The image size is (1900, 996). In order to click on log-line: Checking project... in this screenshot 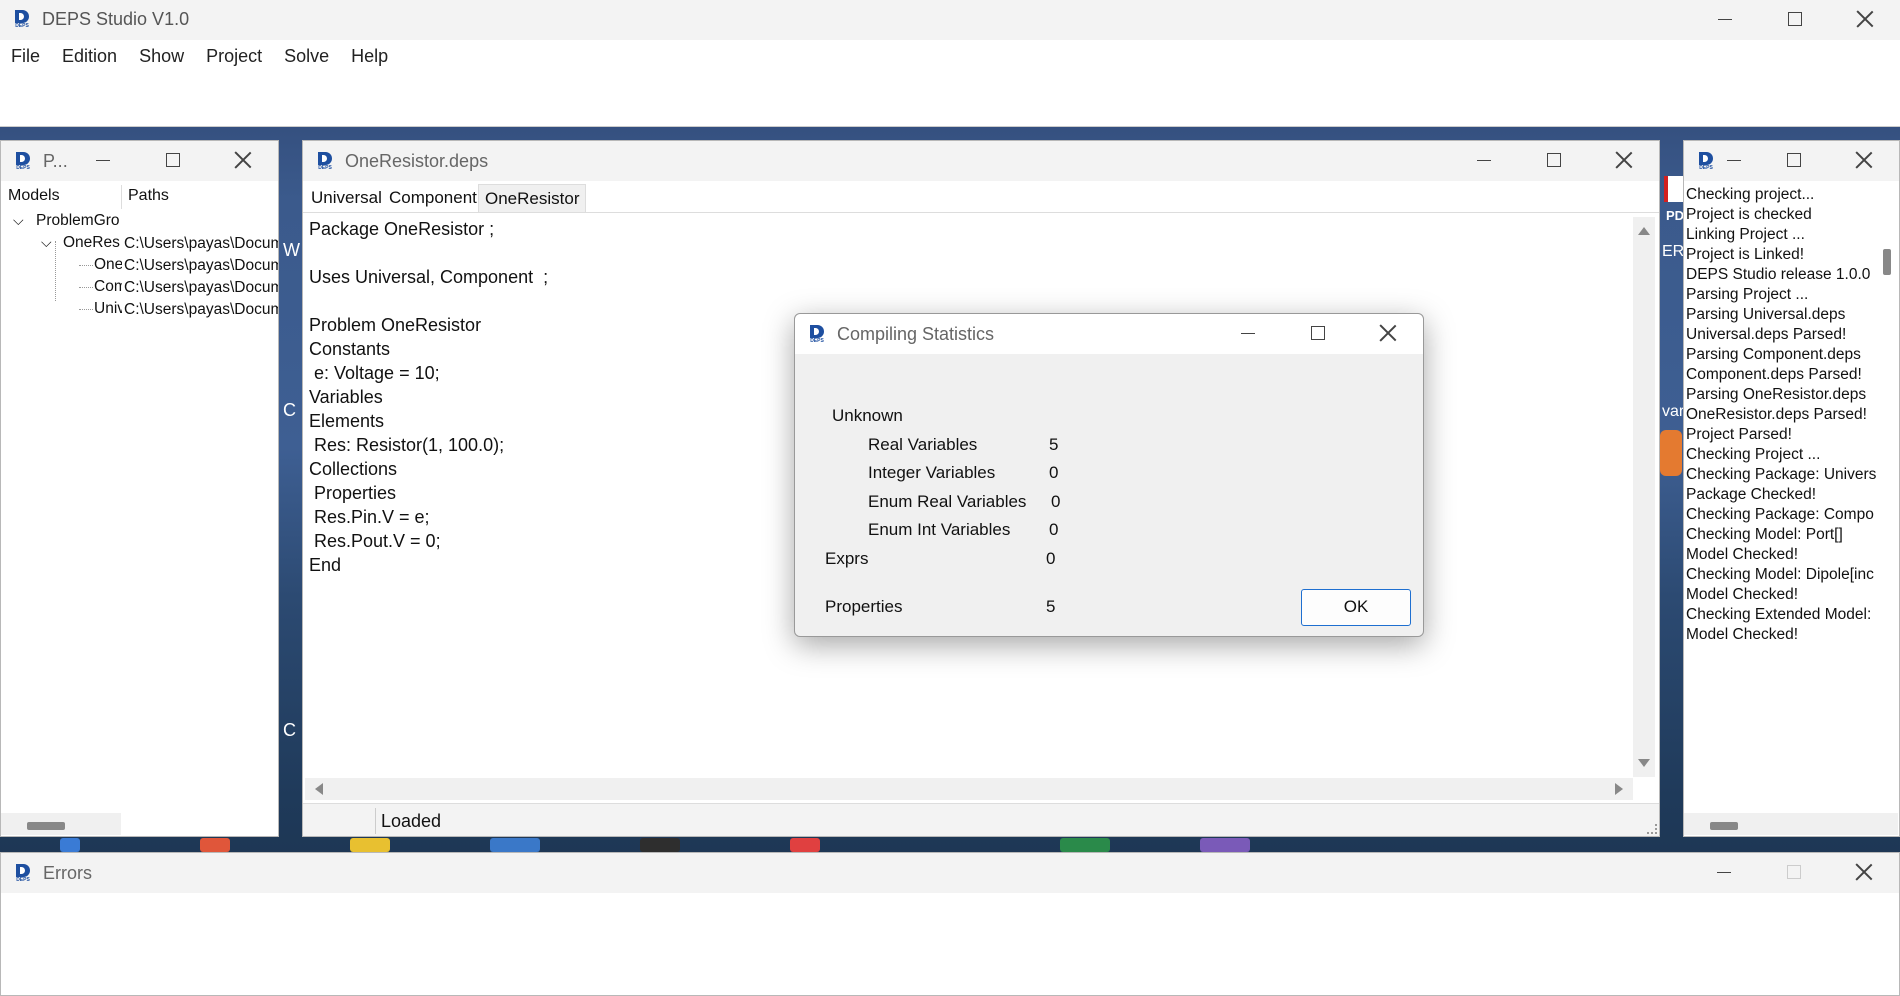, I will do `click(1750, 194)`.